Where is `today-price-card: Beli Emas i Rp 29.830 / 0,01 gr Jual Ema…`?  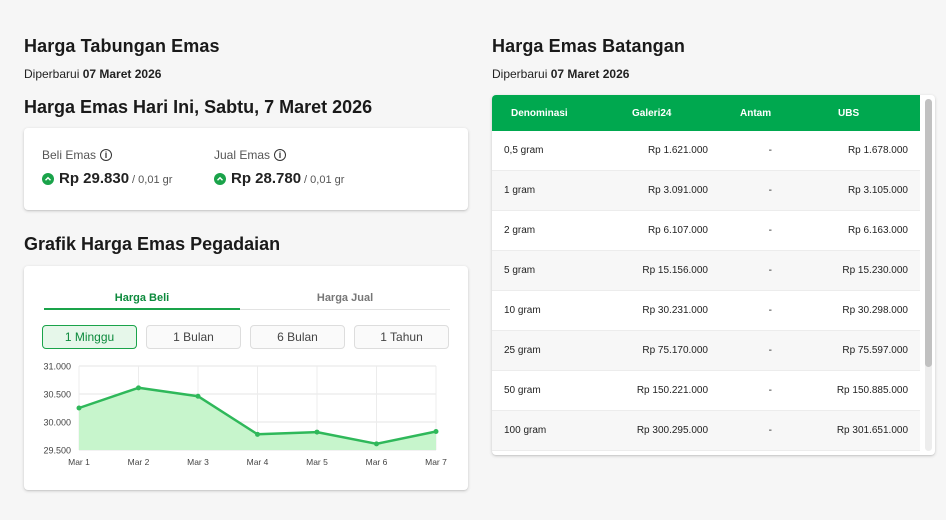 today-price-card: Beli Emas i Rp 29.830 / 0,01 gr Jual Ema… is located at coordinates (246, 169).